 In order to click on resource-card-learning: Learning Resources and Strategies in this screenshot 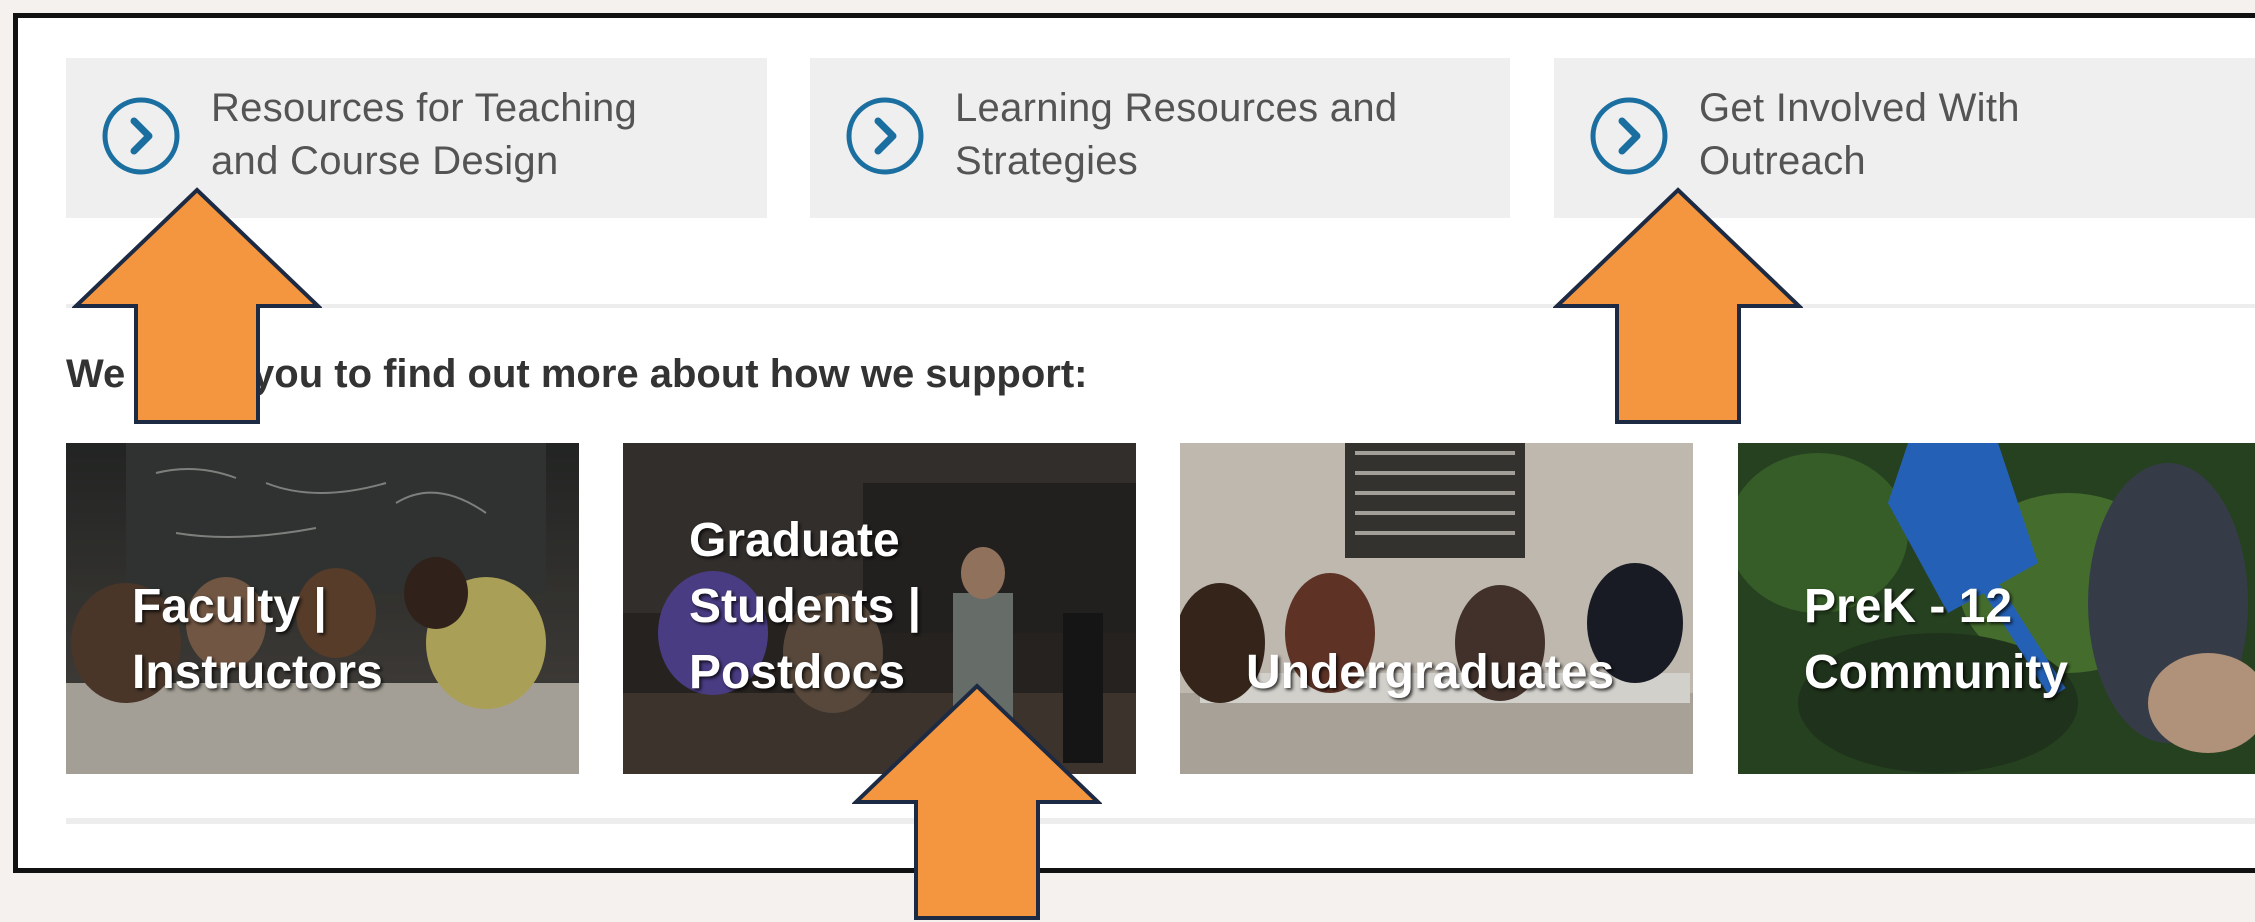, I will do `click(1160, 138)`.